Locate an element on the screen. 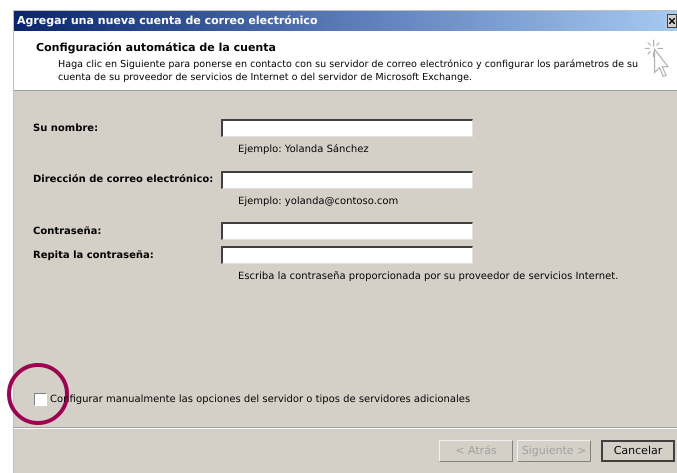 The image size is (677, 473). header-title: Configuración automática de la cuenta is located at coordinates (156, 48).